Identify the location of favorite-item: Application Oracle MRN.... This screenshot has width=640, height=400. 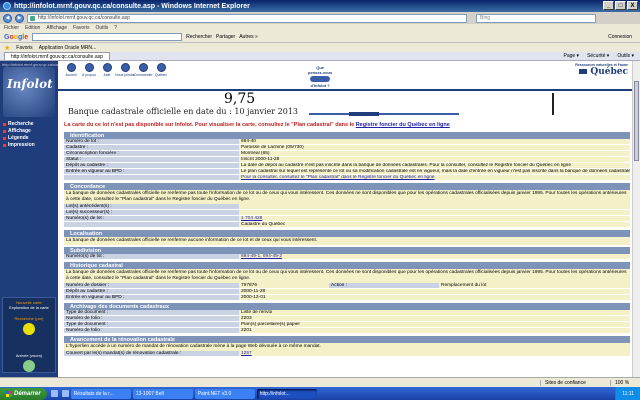
(68, 48).